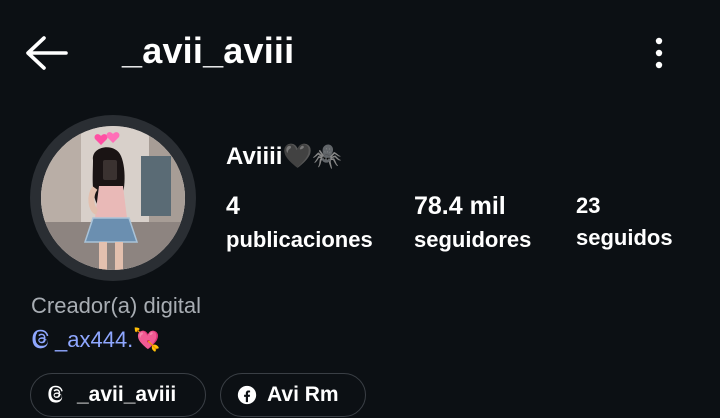 Image resolution: width=720 pixels, height=418 pixels. What do you see at coordinates (55, 394) in the screenshot?
I see `threads-icon` at bounding box center [55, 394].